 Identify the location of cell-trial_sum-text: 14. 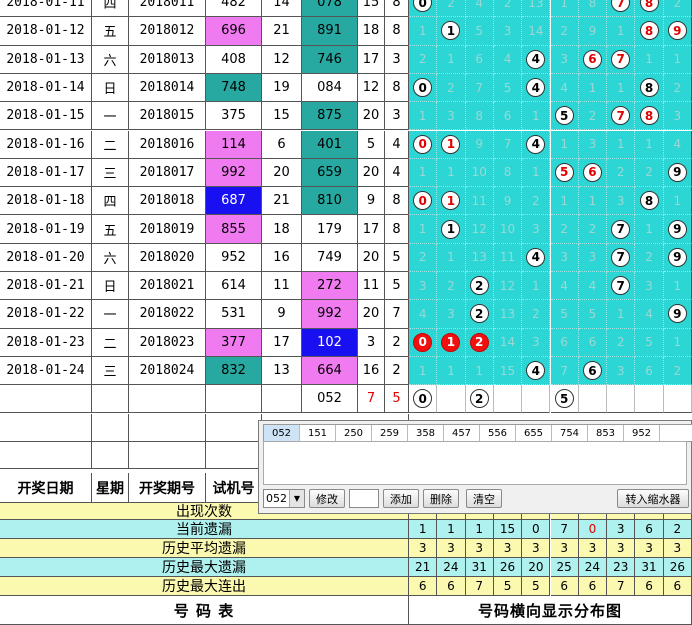
(281, 5).